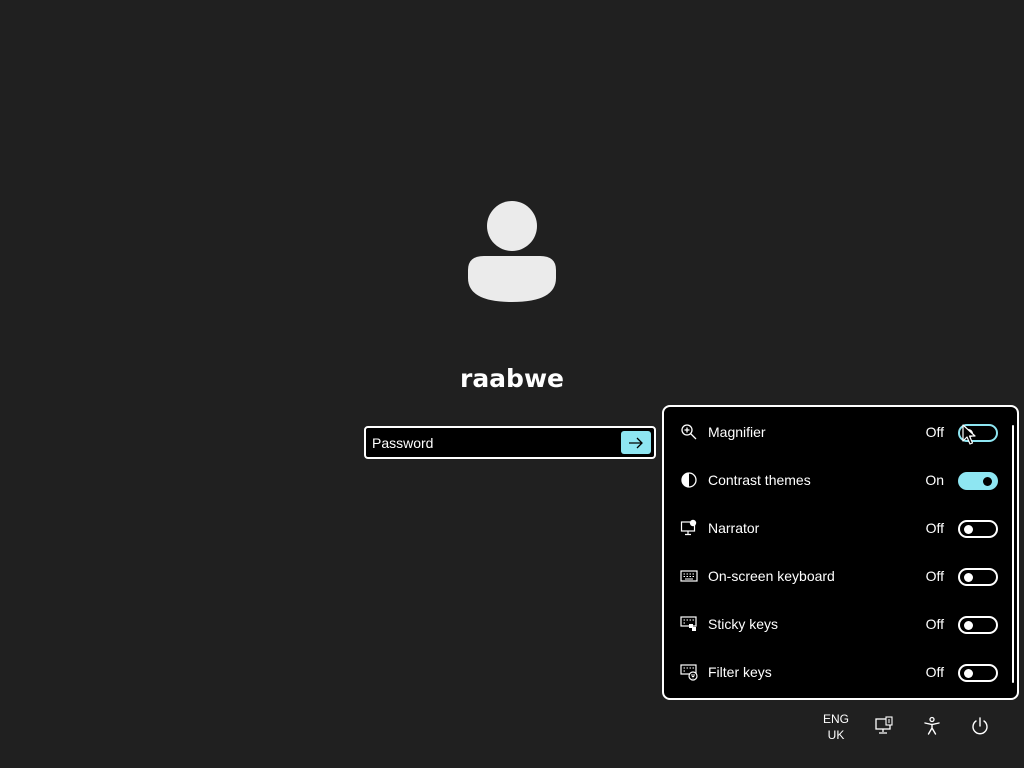  Describe the element at coordinates (835, 719) in the screenshot. I see `language-code: ENG` at that location.